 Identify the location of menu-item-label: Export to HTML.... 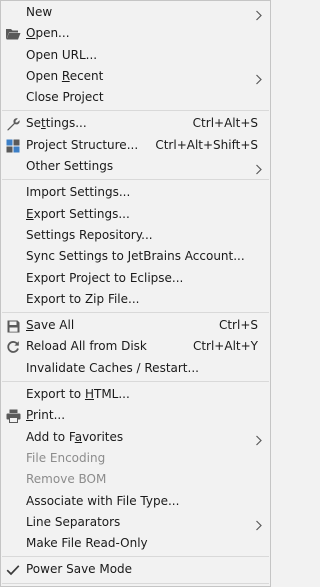
(78, 394).